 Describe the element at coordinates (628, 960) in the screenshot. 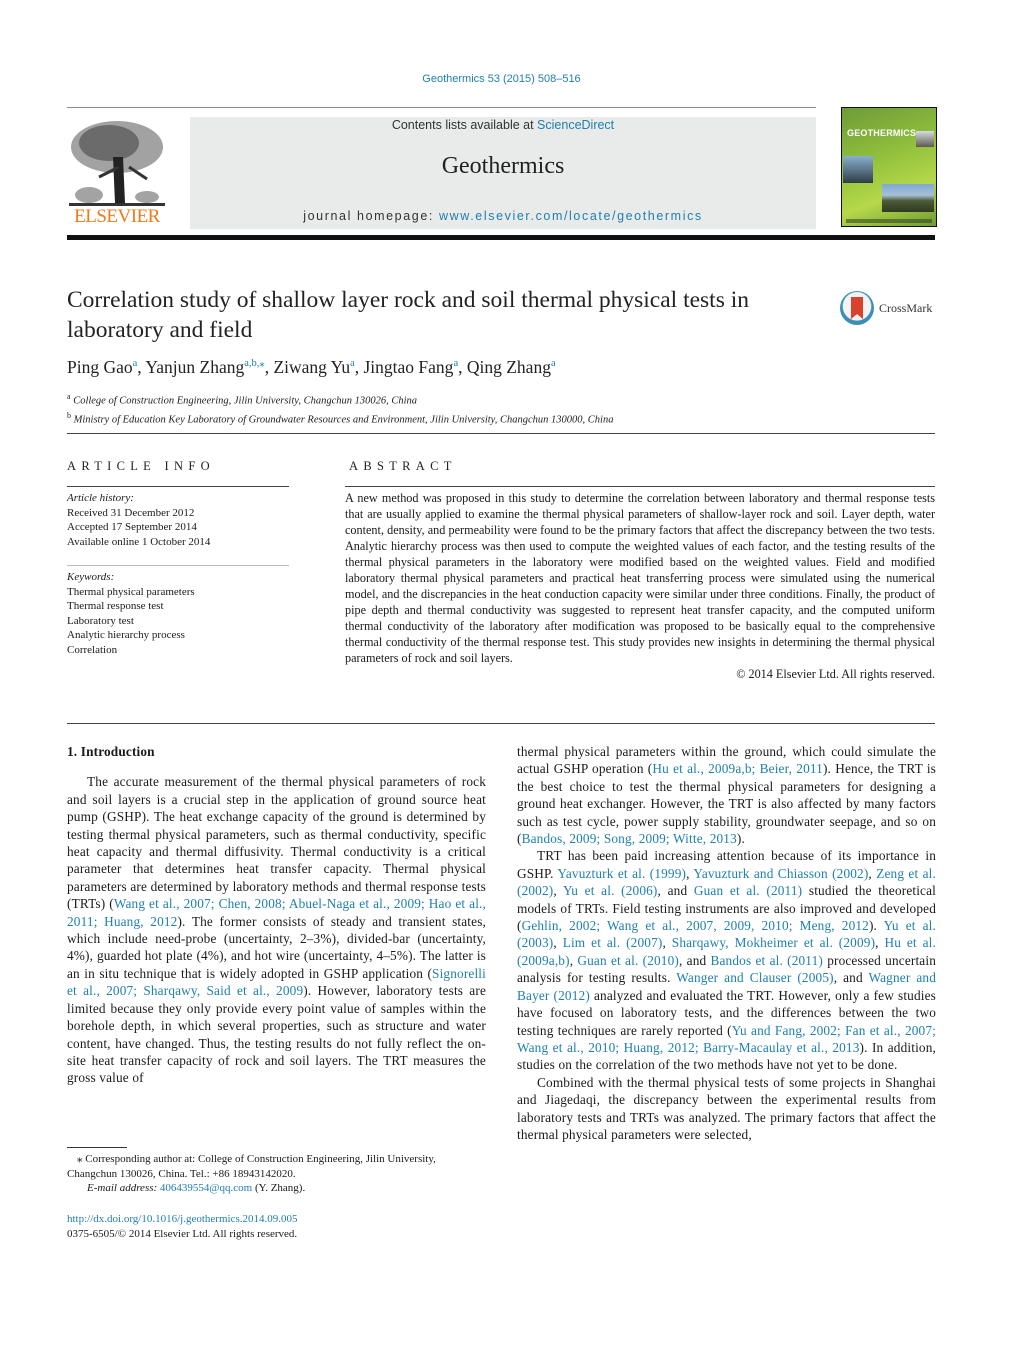

I see `citation-link: Guan et al. (2010)` at that location.